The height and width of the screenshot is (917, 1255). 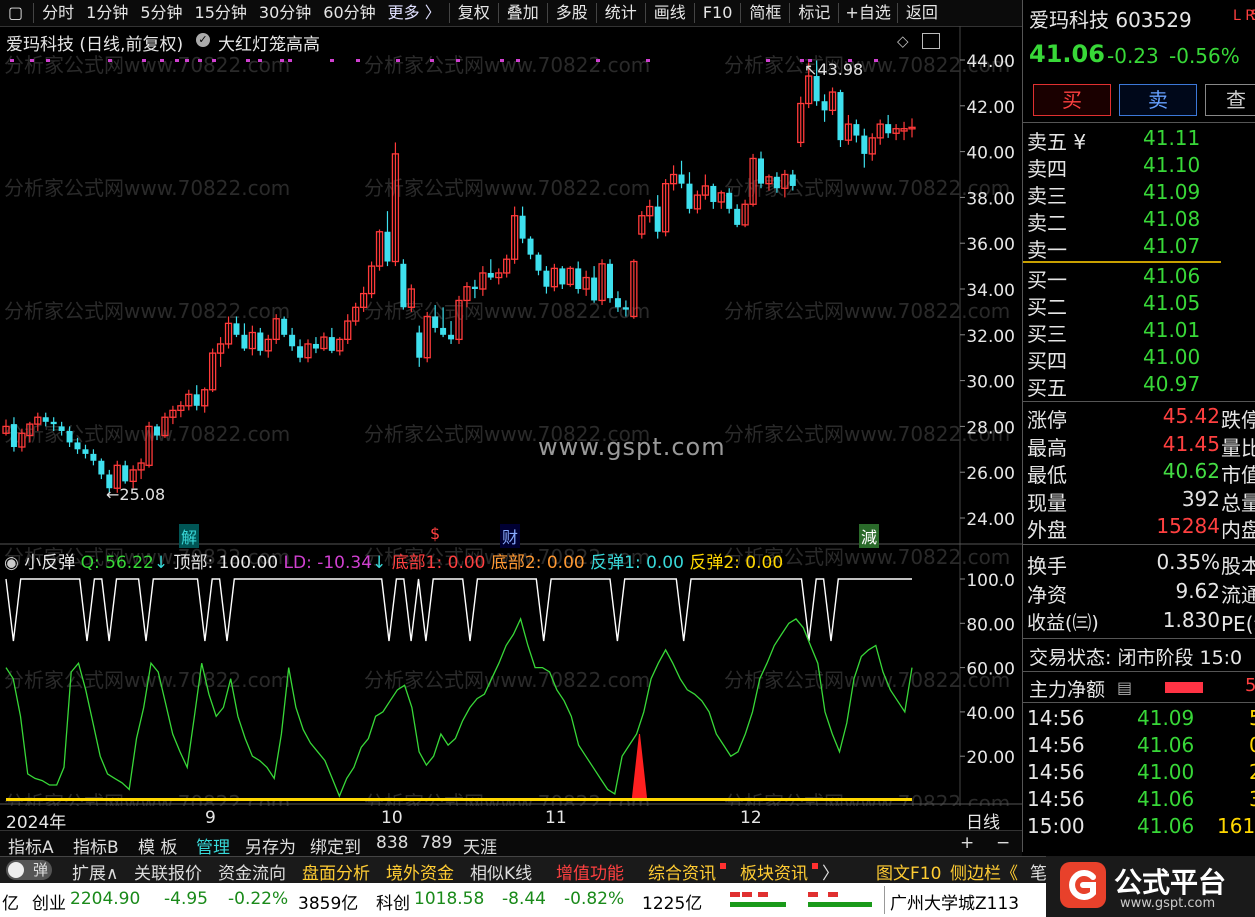 What do you see at coordinates (168, 871) in the screenshot?
I see `related-quotes-button: 关联报价` at bounding box center [168, 871].